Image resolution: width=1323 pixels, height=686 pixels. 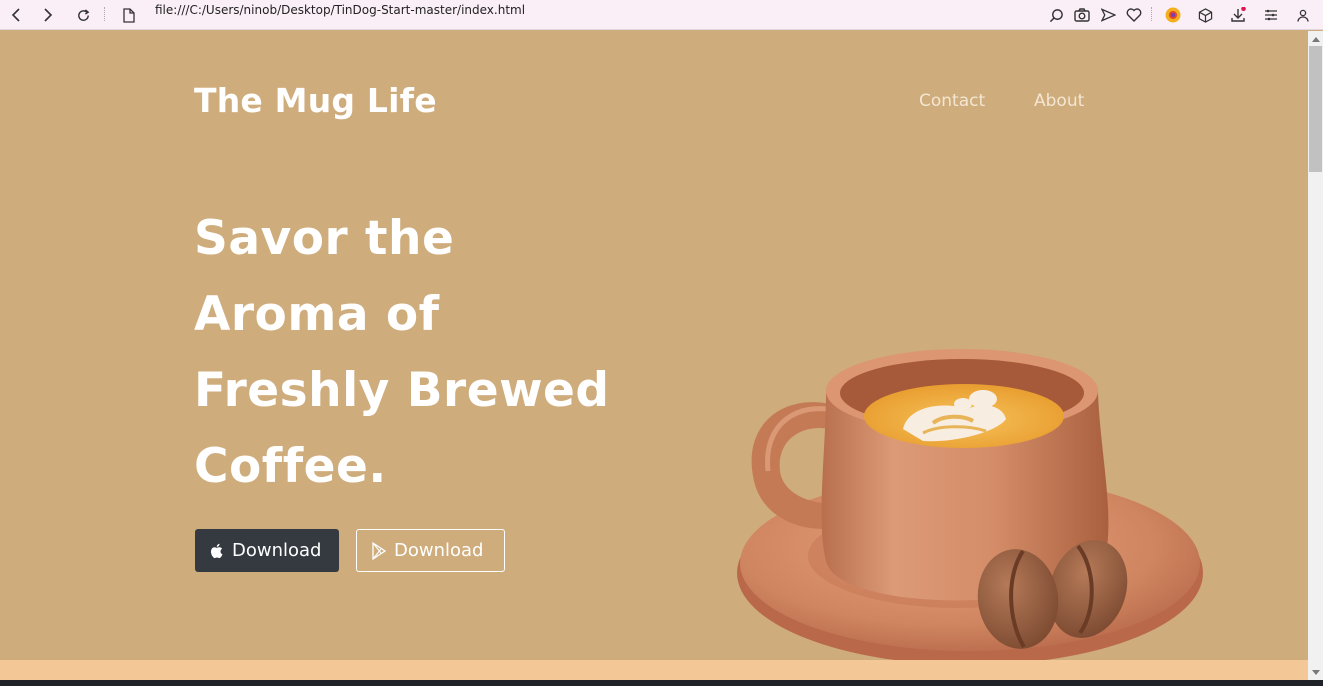 What do you see at coordinates (1238, 15) in the screenshot?
I see `download-icon` at bounding box center [1238, 15].